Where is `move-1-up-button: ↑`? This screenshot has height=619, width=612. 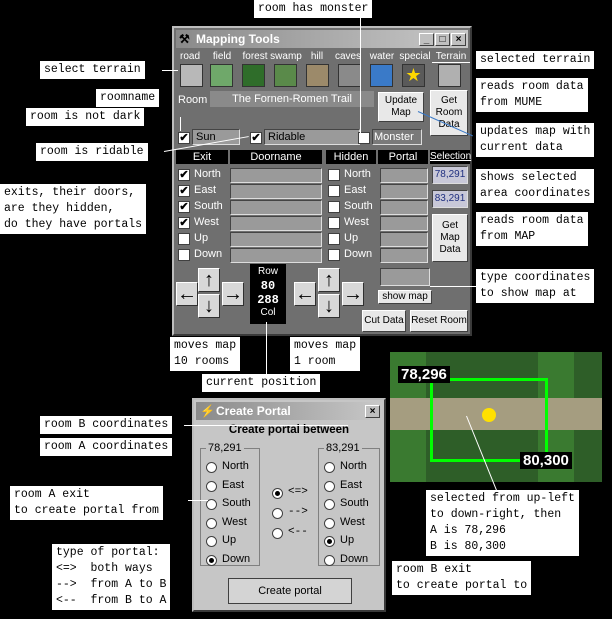 move-1-up-button: ↑ is located at coordinates (329, 280).